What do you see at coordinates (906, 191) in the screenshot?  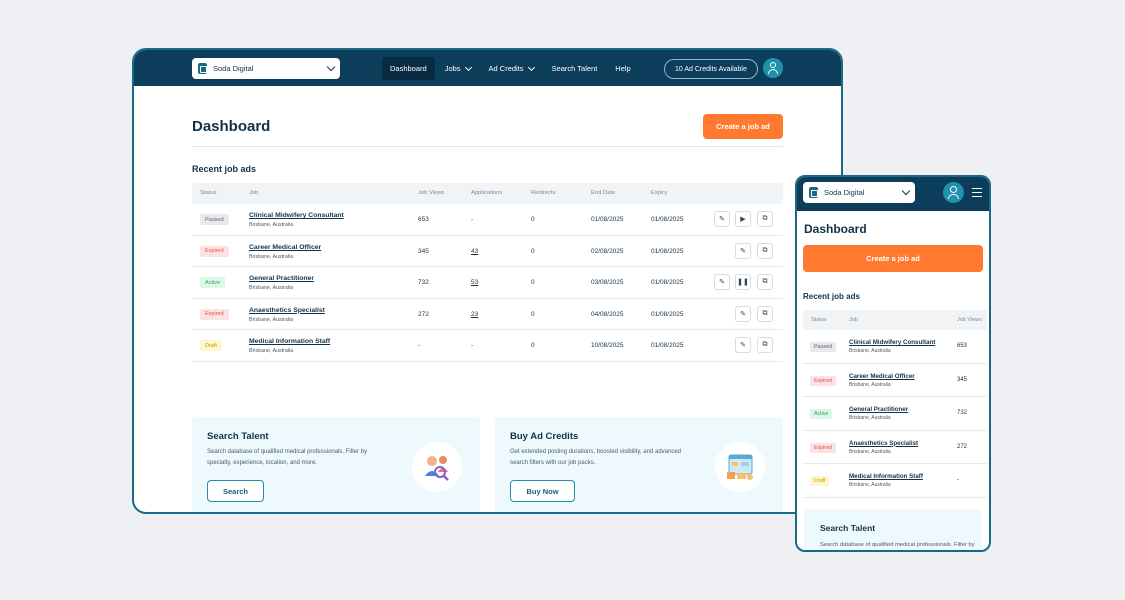 I see `chevron-down-icon` at bounding box center [906, 191].